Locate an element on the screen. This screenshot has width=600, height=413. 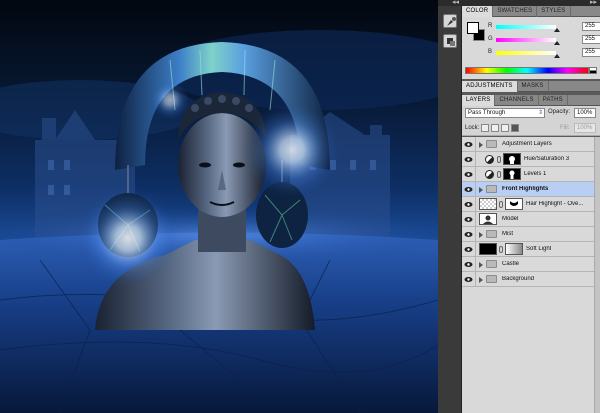
actions-icon is located at coordinates (450, 41).